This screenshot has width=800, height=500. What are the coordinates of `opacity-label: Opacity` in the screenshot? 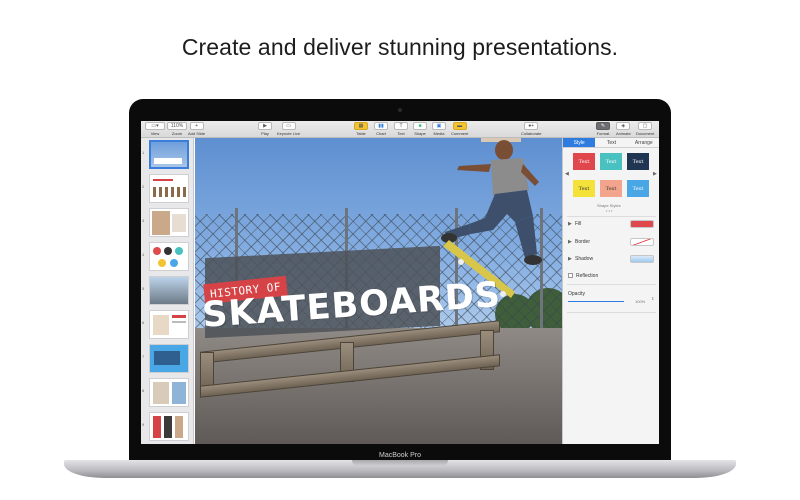 It's located at (576, 294).